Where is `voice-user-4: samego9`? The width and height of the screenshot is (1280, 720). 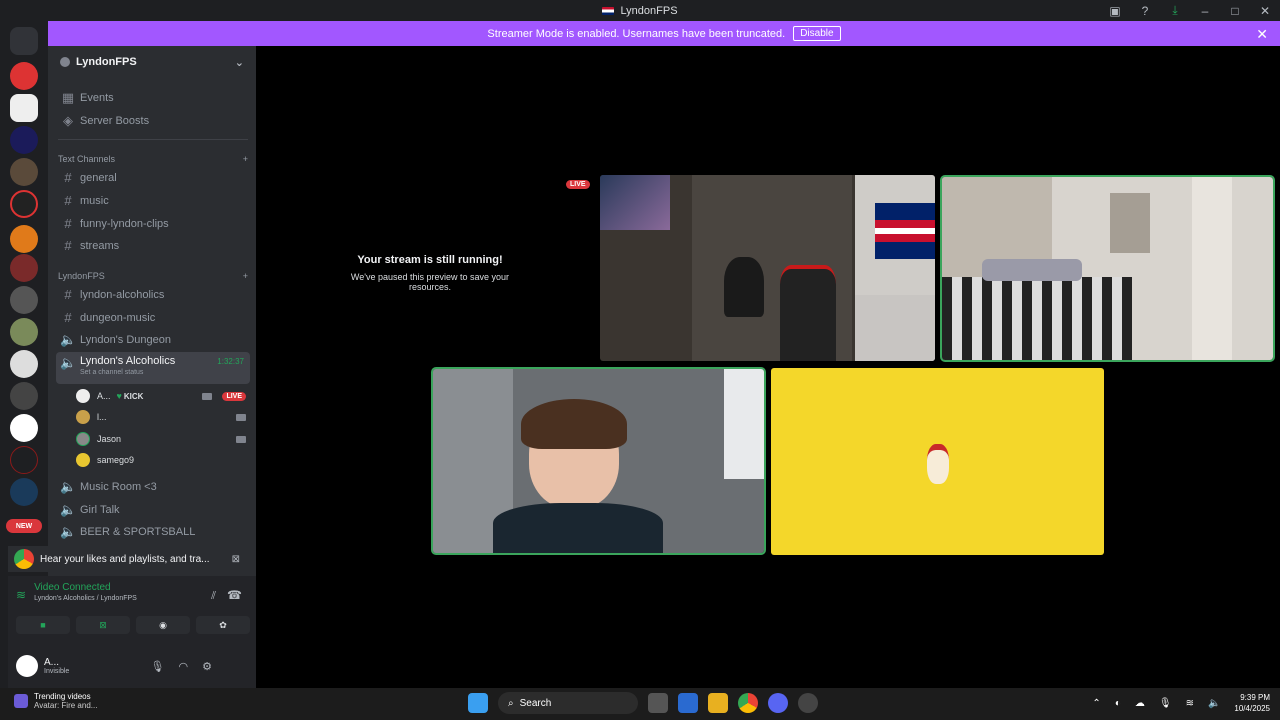 voice-user-4: samego9 is located at coordinates (161, 460).